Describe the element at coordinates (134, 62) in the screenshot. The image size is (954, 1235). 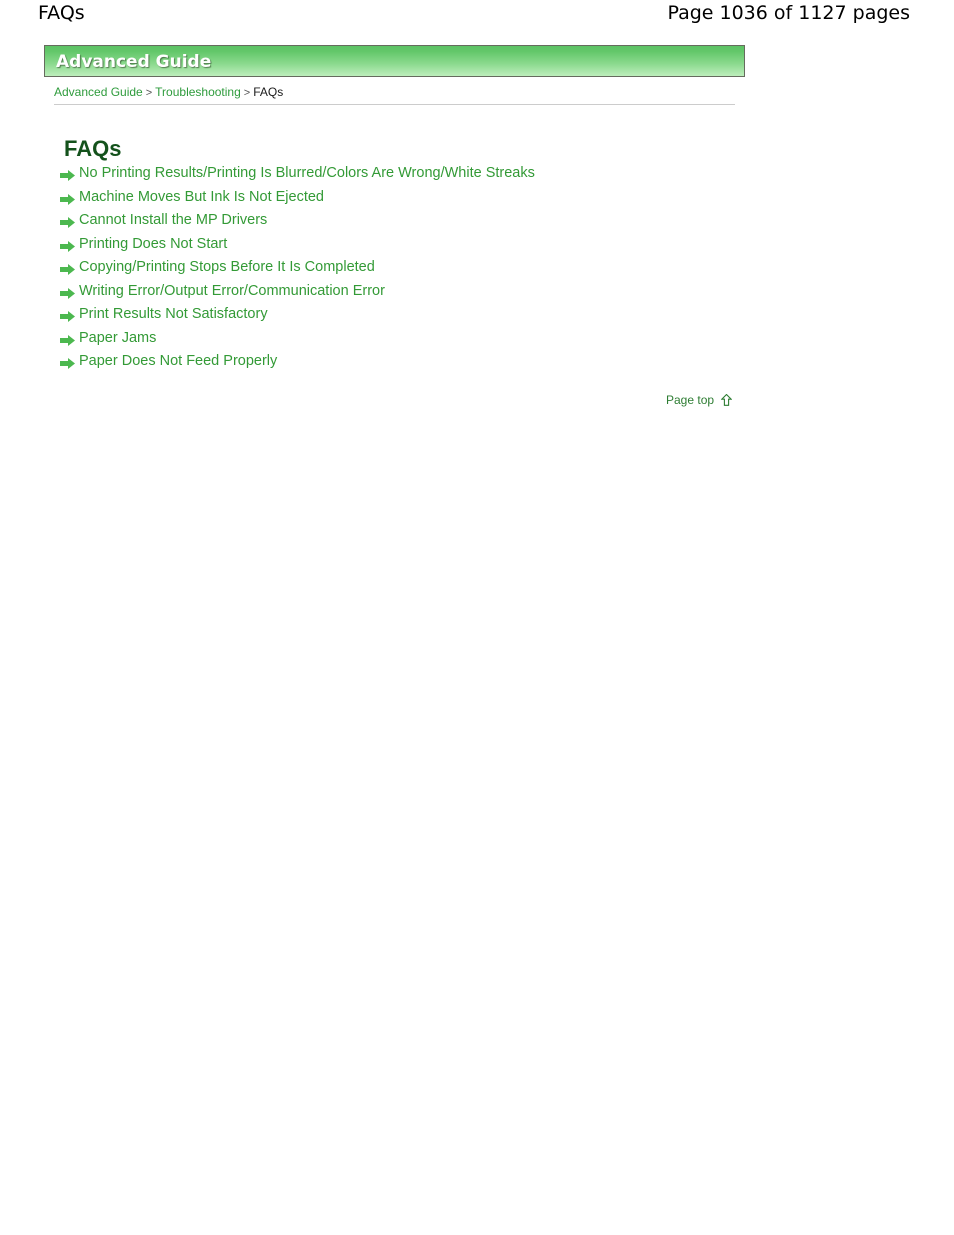
I see `banner-title: Advanced Guide` at that location.